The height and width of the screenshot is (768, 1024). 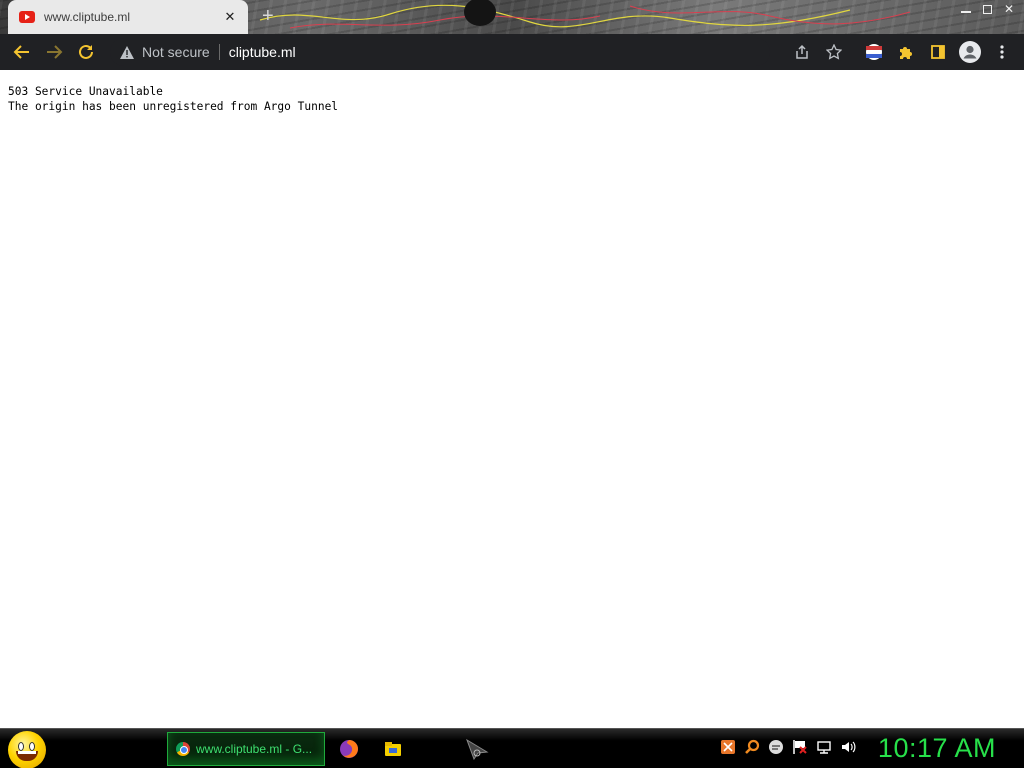 I want to click on bookmark-button, so click(x=834, y=52).